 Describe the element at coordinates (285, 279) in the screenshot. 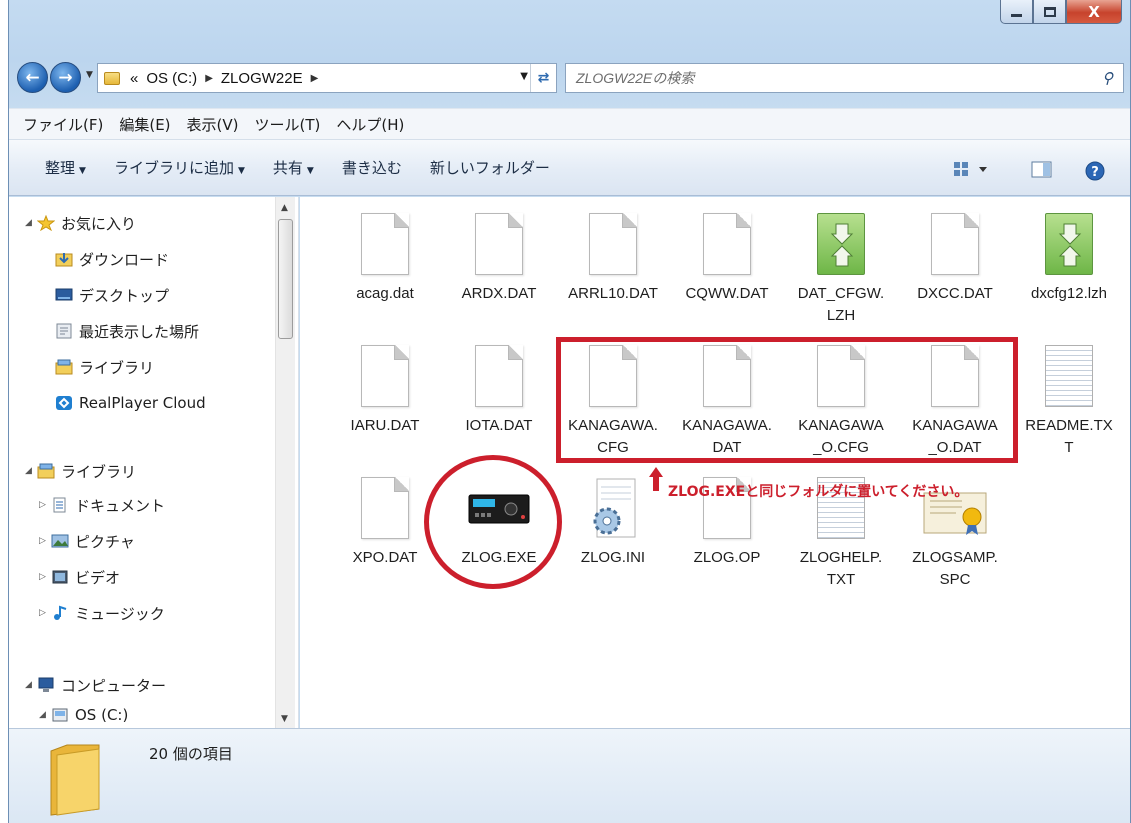

I see `scrollbar-thumb` at that location.